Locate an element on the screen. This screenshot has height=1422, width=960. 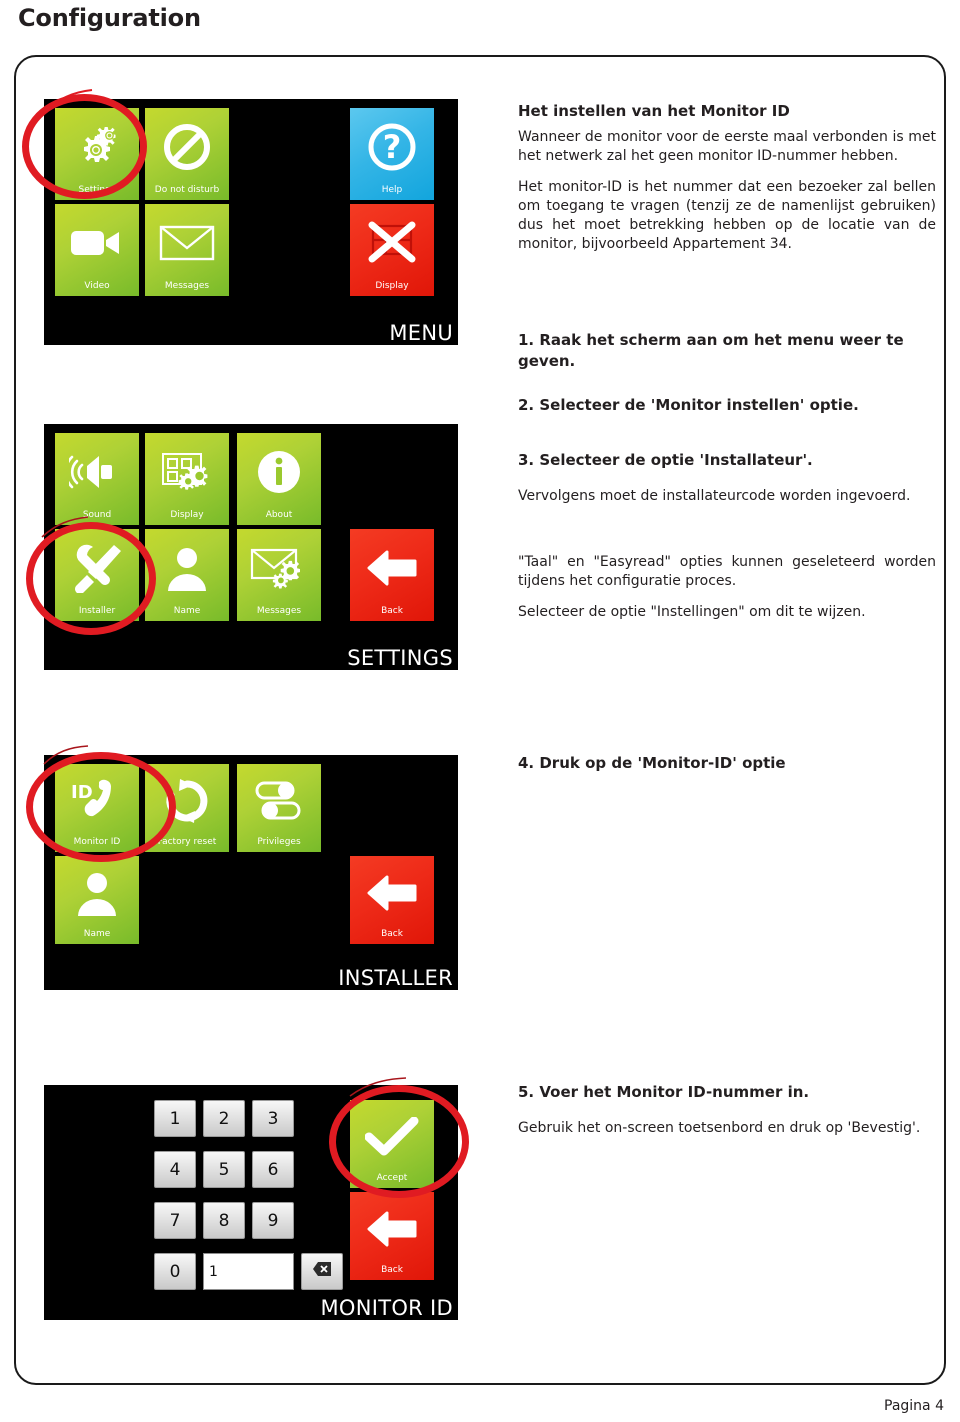
tile-name: Name is located at coordinates (187, 575).